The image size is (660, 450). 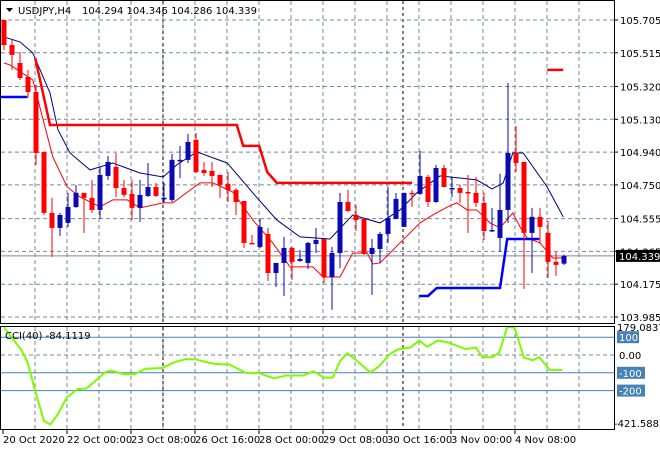 What do you see at coordinates (640, 285) in the screenshot?
I see `price-label: 104.175` at bounding box center [640, 285].